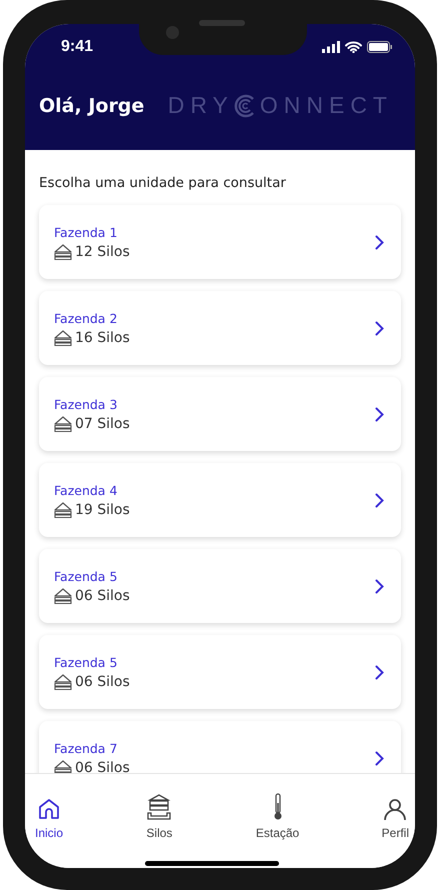 The width and height of the screenshot is (440, 890). I want to click on silo-count: 12 Silos, so click(102, 252).